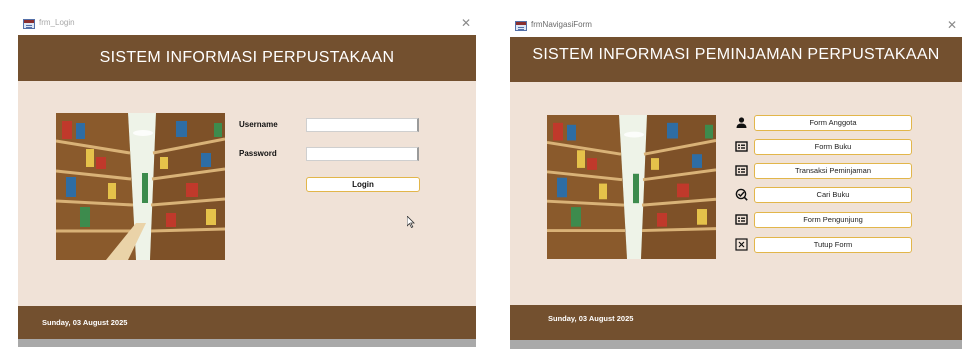  I want to click on password-label: Password, so click(258, 153).